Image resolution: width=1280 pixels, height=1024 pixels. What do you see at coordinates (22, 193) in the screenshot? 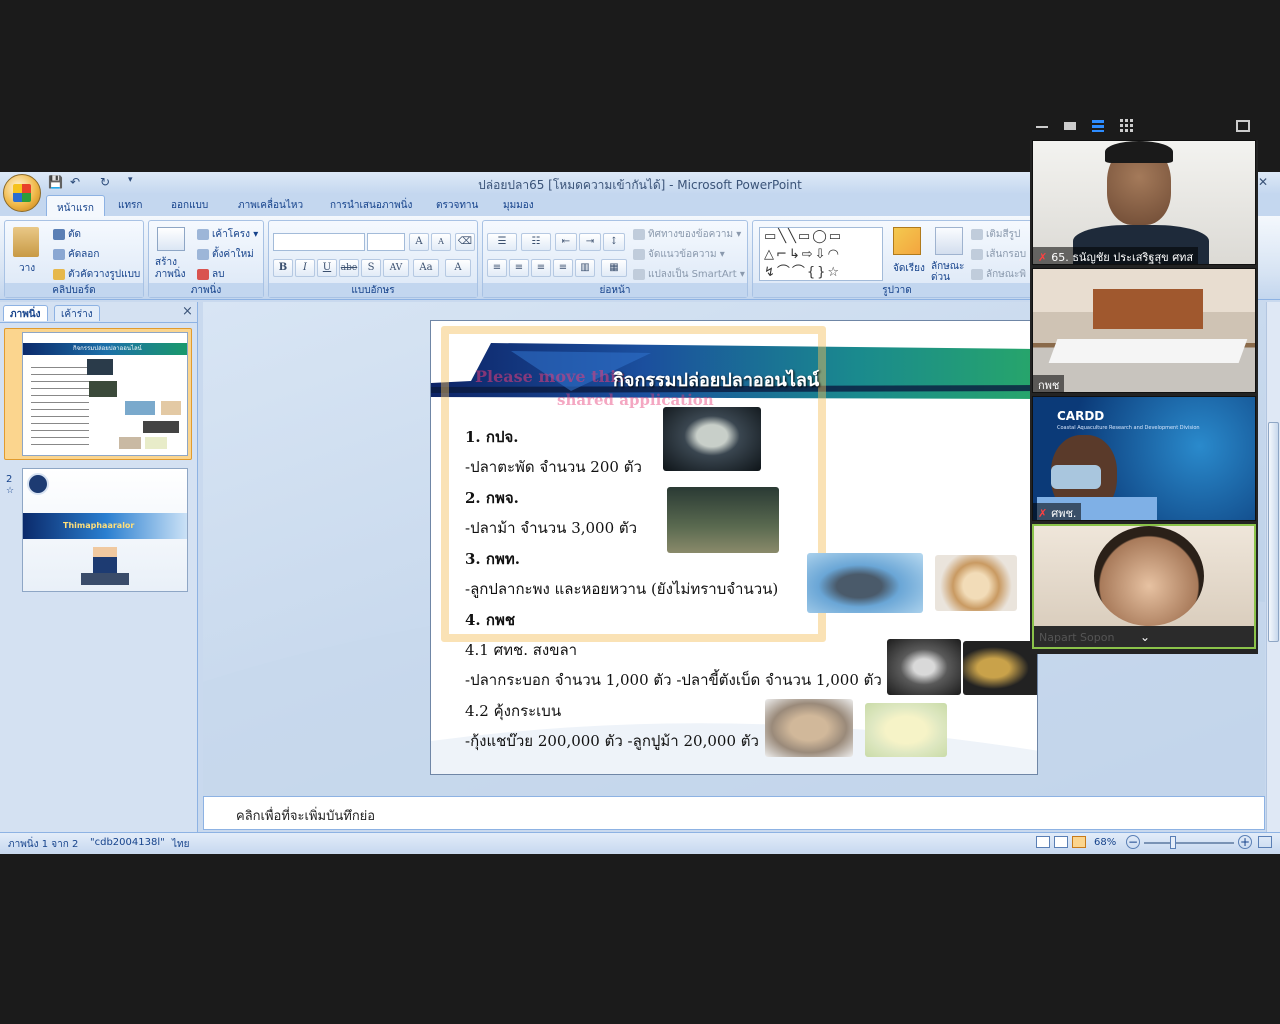
I see `office-button` at bounding box center [22, 193].